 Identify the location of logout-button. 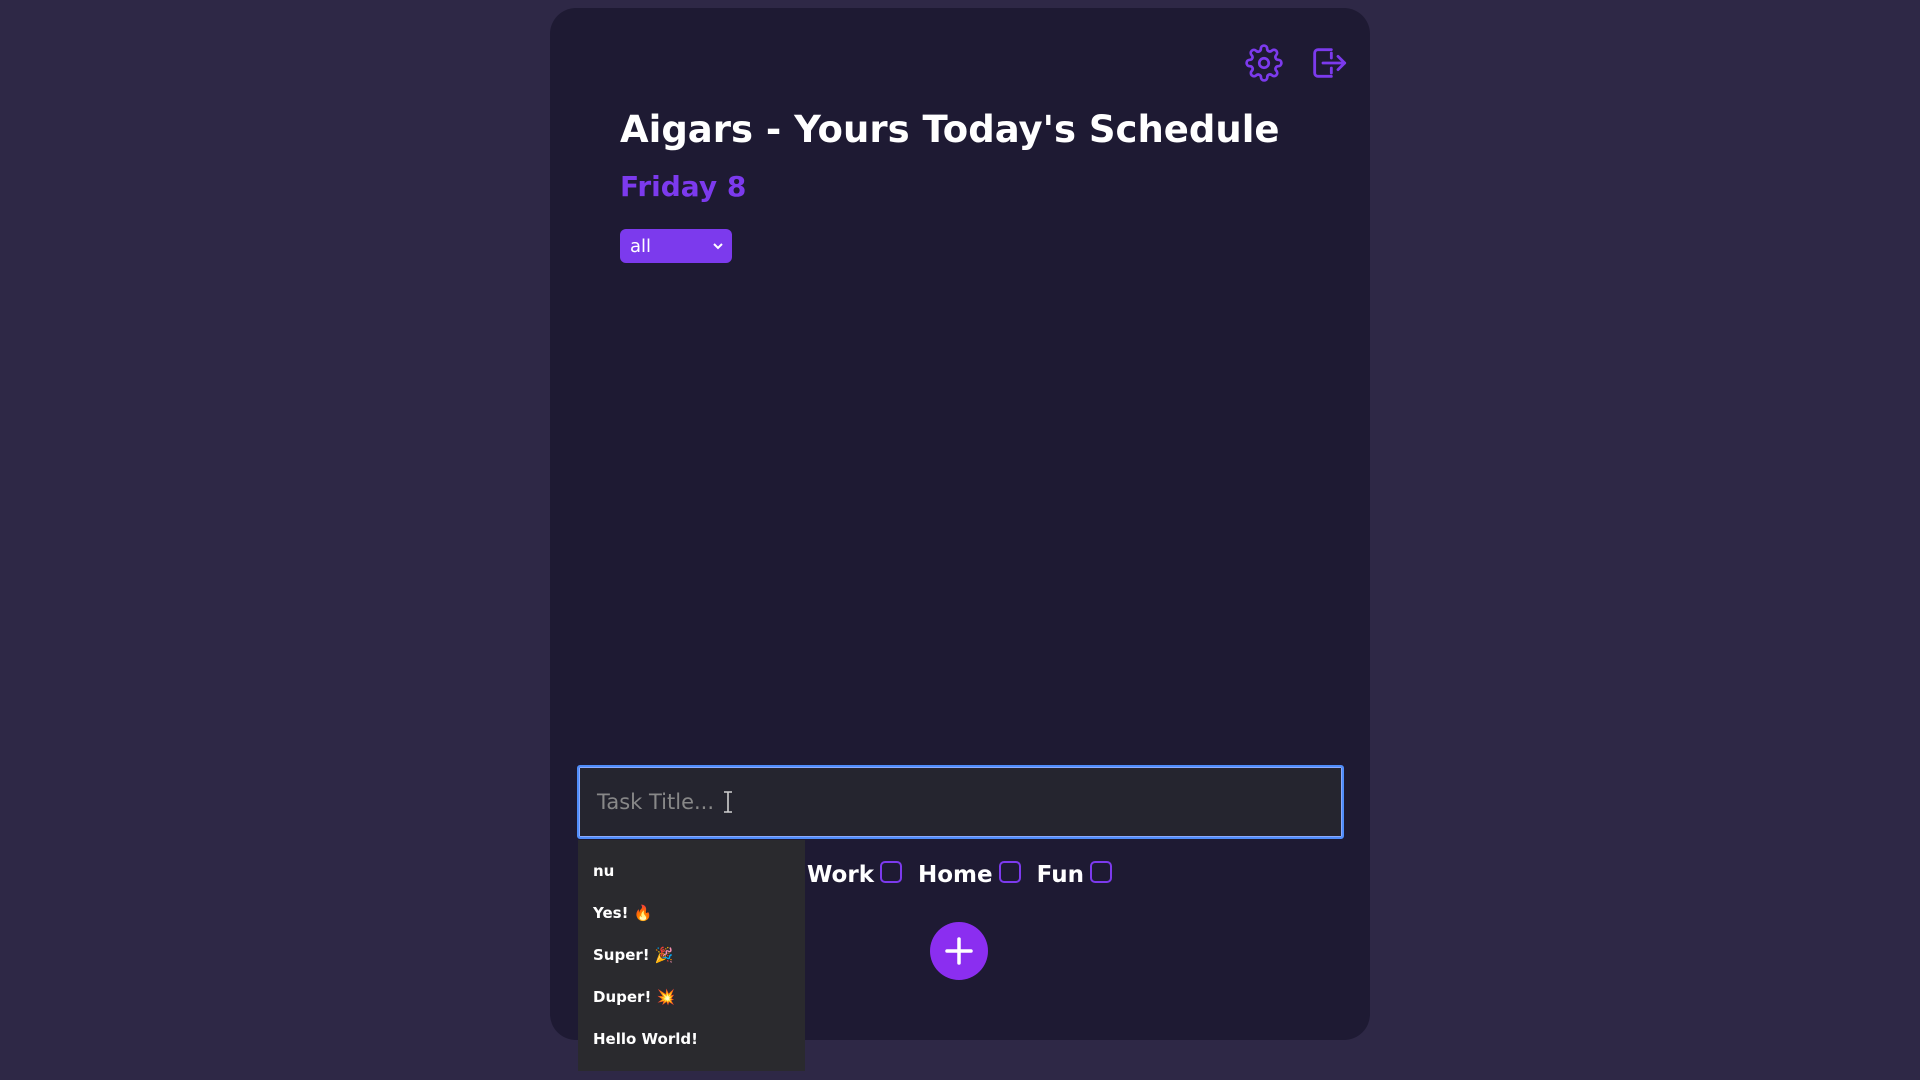
(1328, 63).